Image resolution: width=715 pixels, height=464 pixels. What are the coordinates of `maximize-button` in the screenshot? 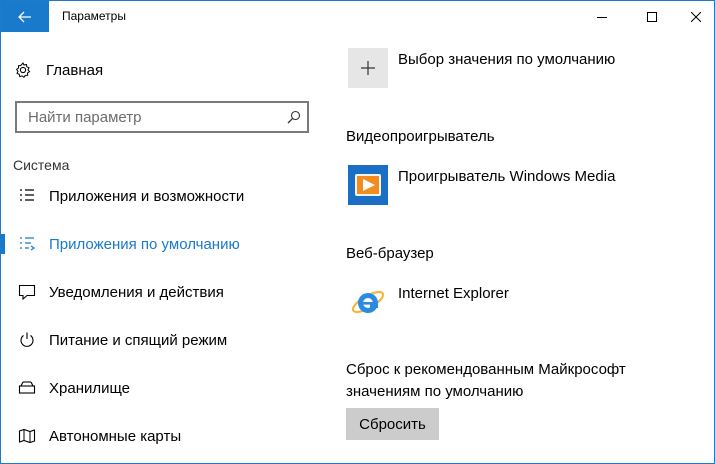 It's located at (652, 16).